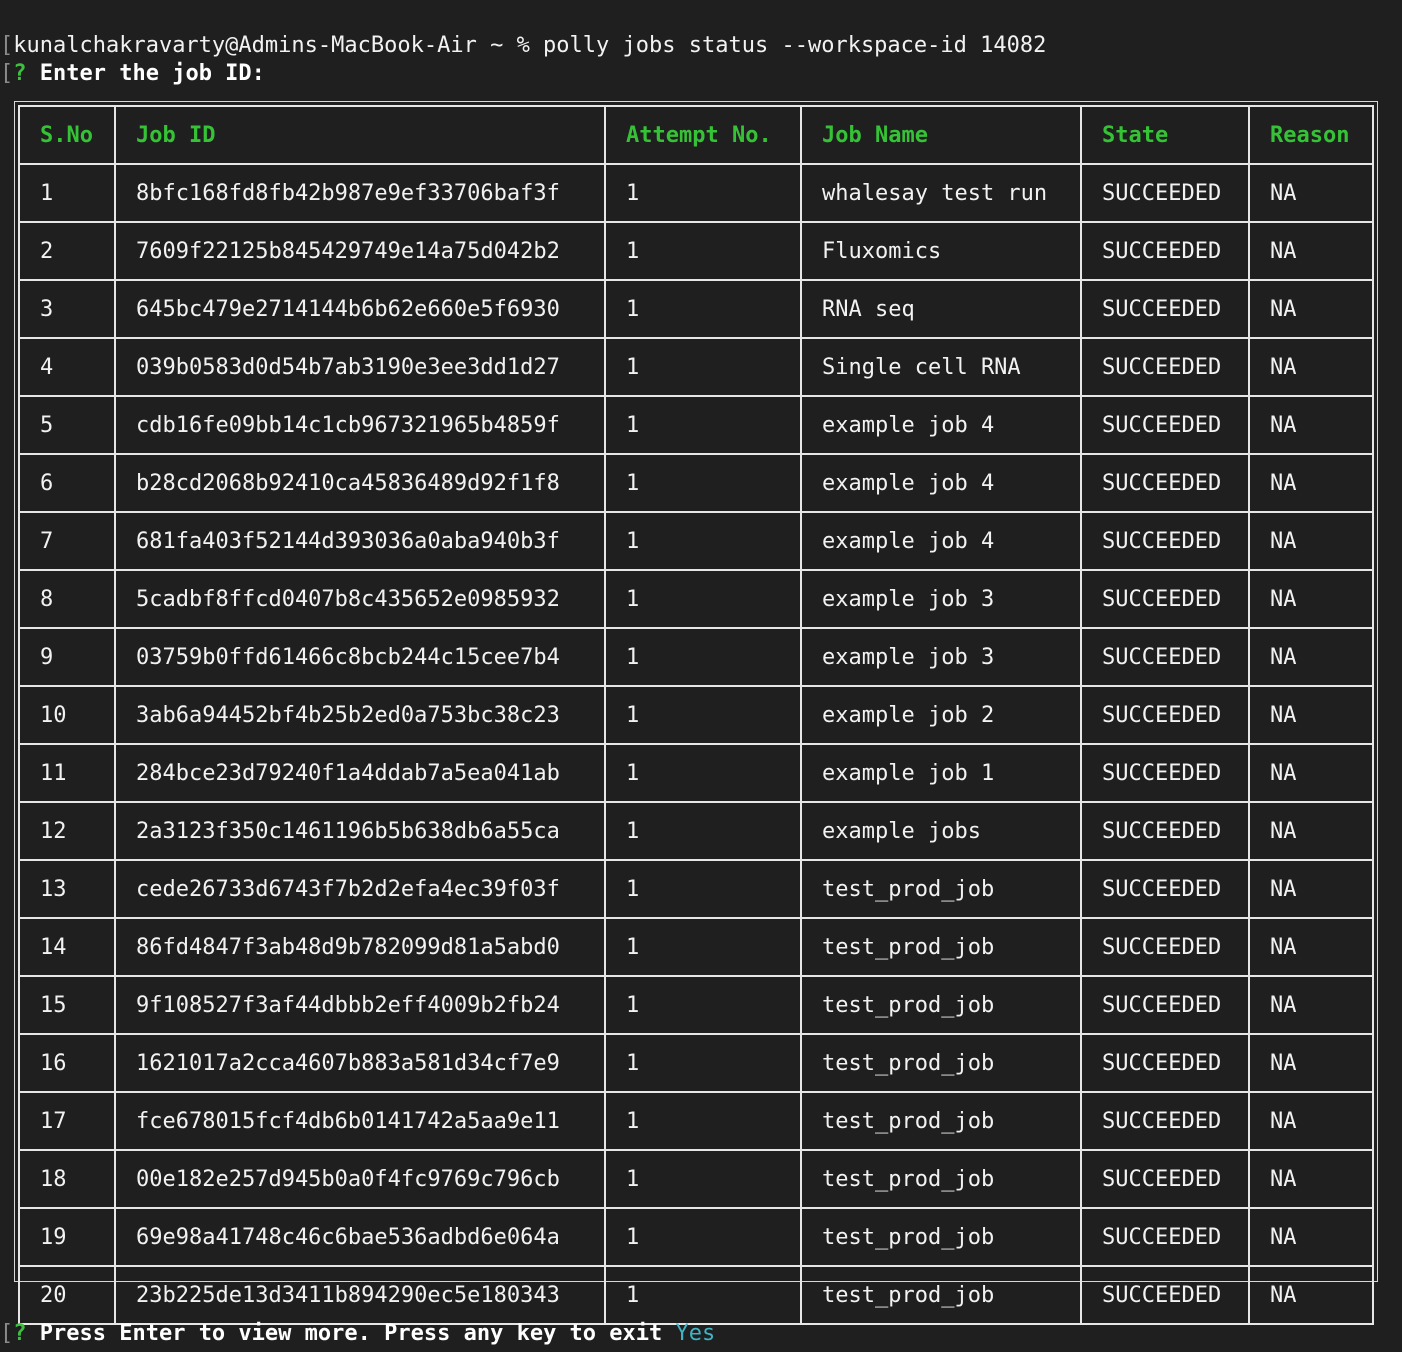  Describe the element at coordinates (67, 1295) in the screenshot. I see `cell-sno: 20` at that location.